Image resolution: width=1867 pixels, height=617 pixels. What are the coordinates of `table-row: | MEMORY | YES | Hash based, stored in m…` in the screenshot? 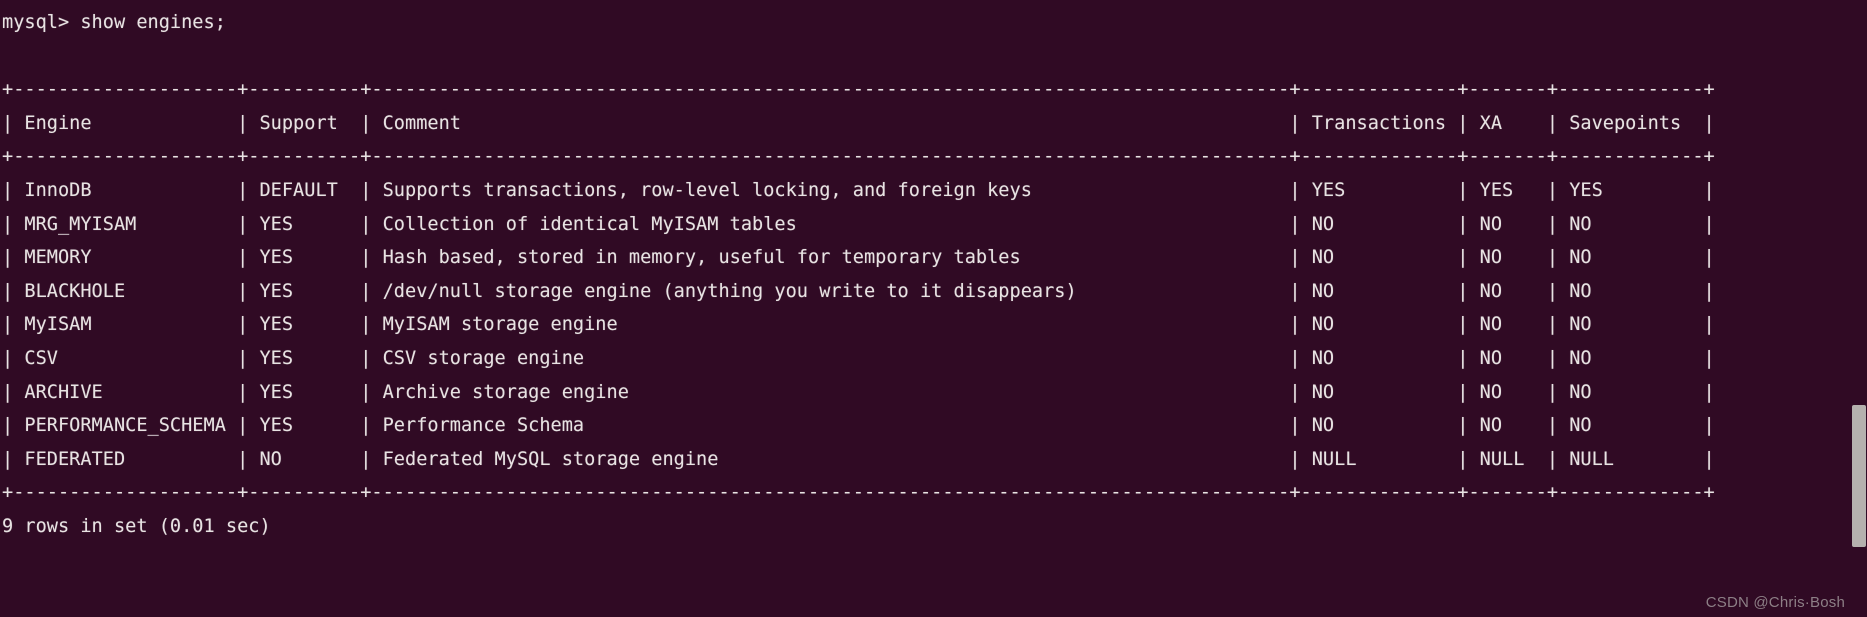 It's located at (858, 258).